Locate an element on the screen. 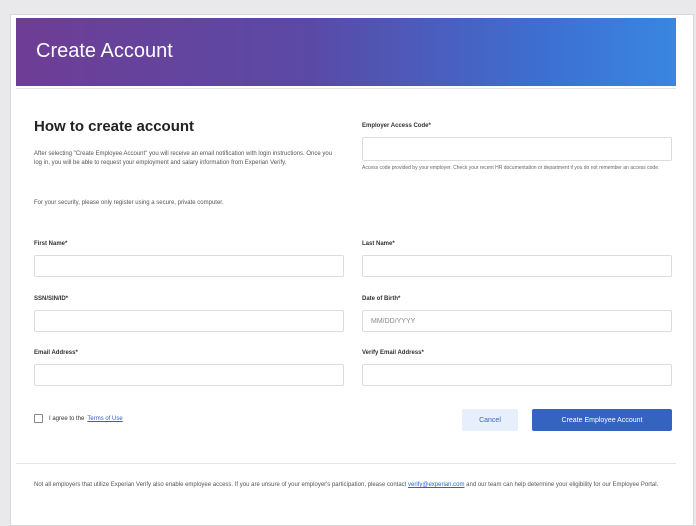 The height and width of the screenshot is (526, 696). last-name-input is located at coordinates (517, 266).